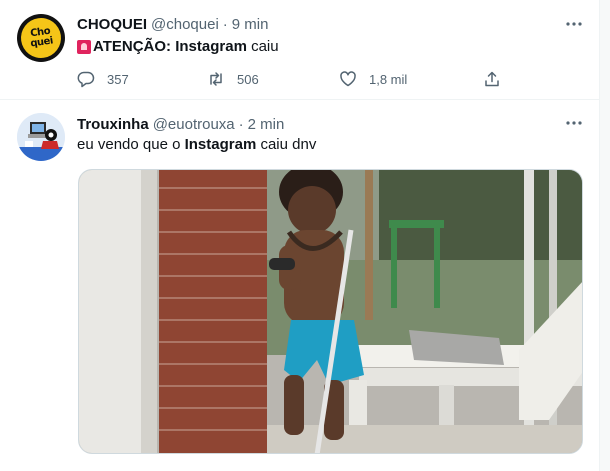 Image resolution: width=610 pixels, height=471 pixels. I want to click on retweet-button: 506, so click(233, 79).